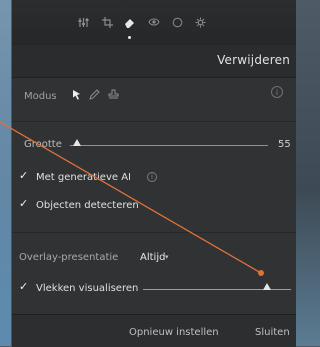 The width and height of the screenshot is (320, 347). What do you see at coordinates (24, 286) in the screenshot?
I see `visualize-checkbox: ✓` at bounding box center [24, 286].